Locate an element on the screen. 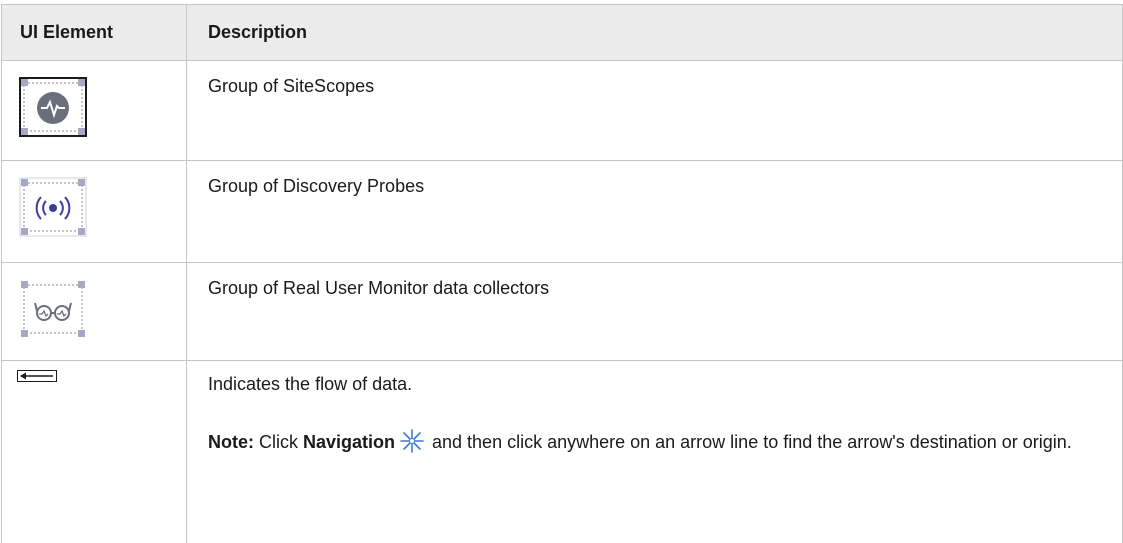 The image size is (1123, 543). description-text: Group of Discovery Probes is located at coordinates (316, 186).